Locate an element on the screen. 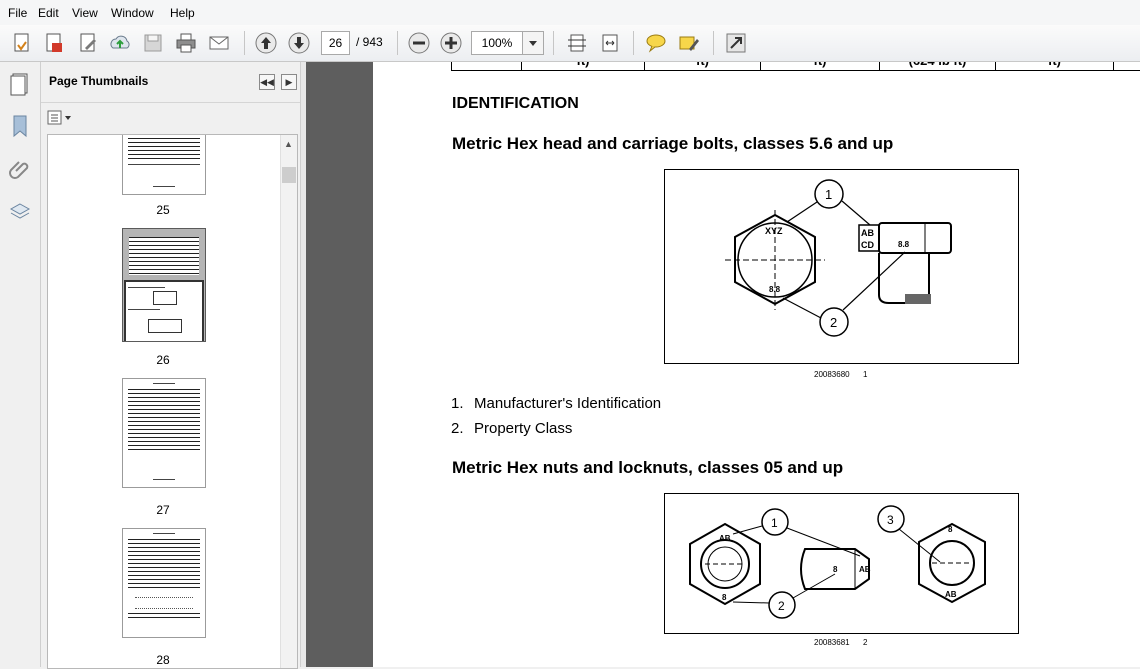 Image resolution: width=1140 pixels, height=669 pixels. zoom-in-icon is located at coordinates (451, 43).